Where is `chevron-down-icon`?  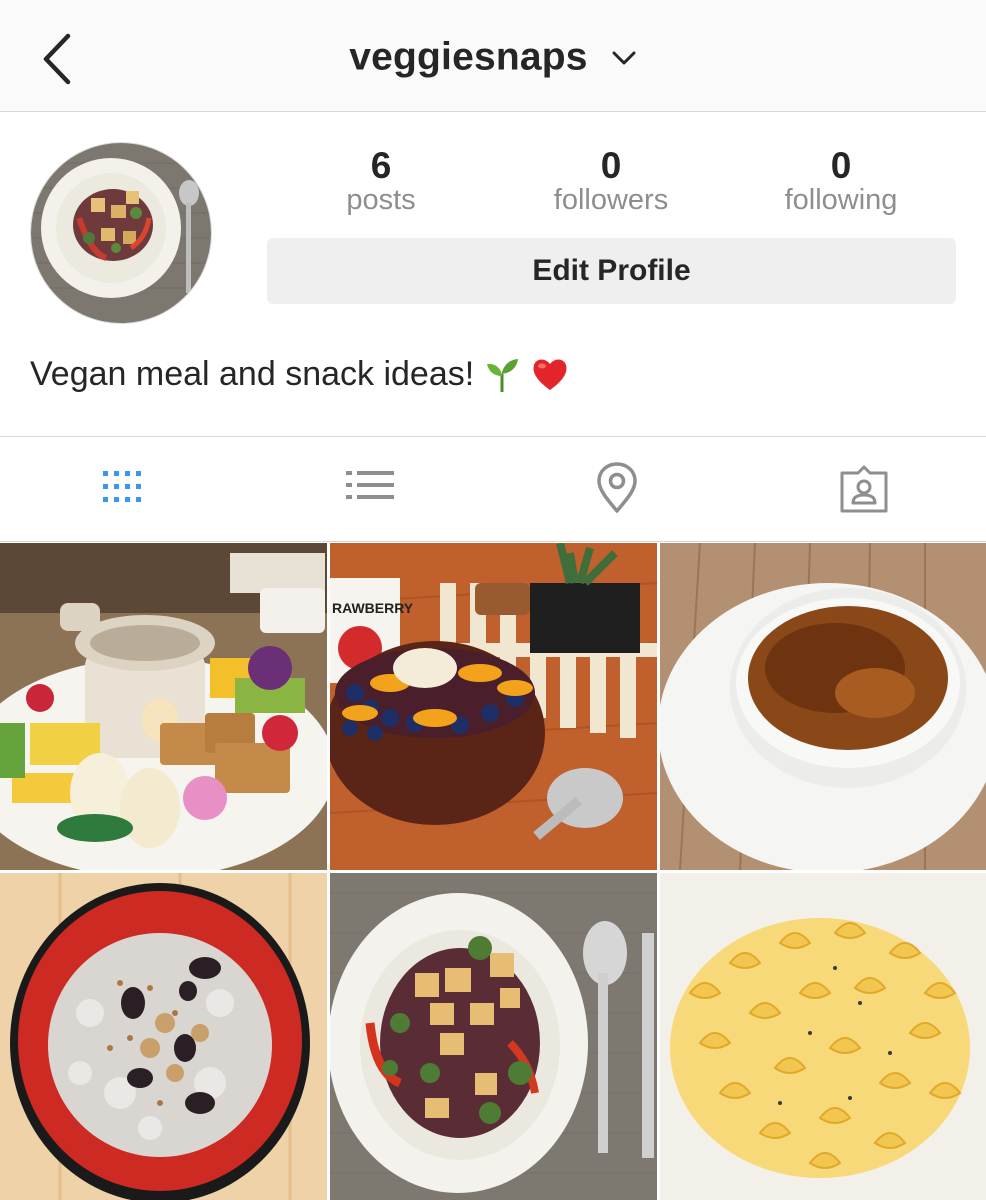 chevron-down-icon is located at coordinates (624, 58).